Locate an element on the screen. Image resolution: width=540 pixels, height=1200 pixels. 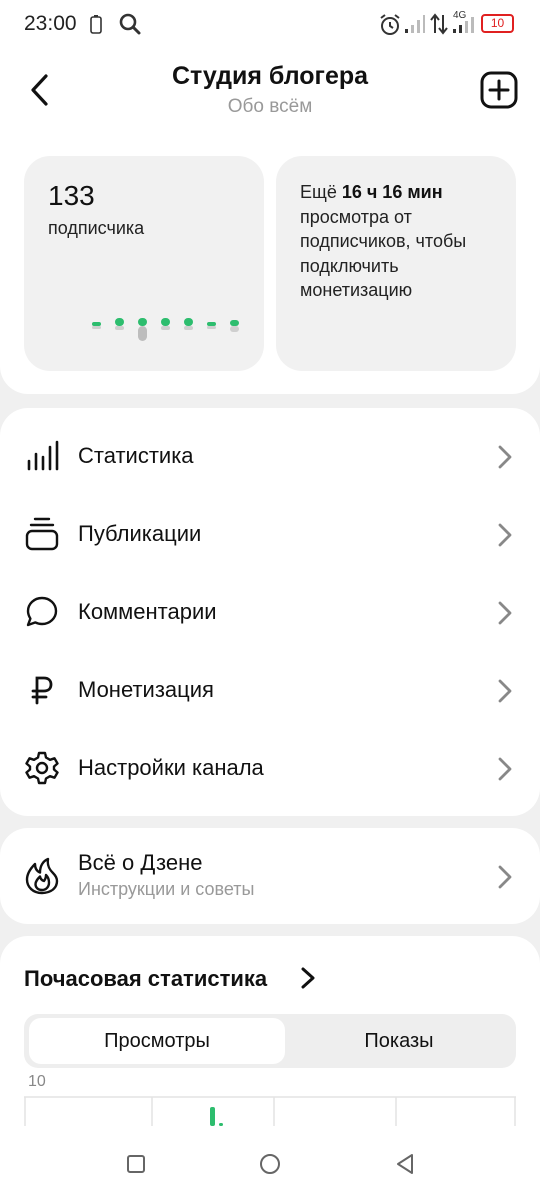
zen-subtitle: Инструкции и советы is located at coordinates (166, 889).